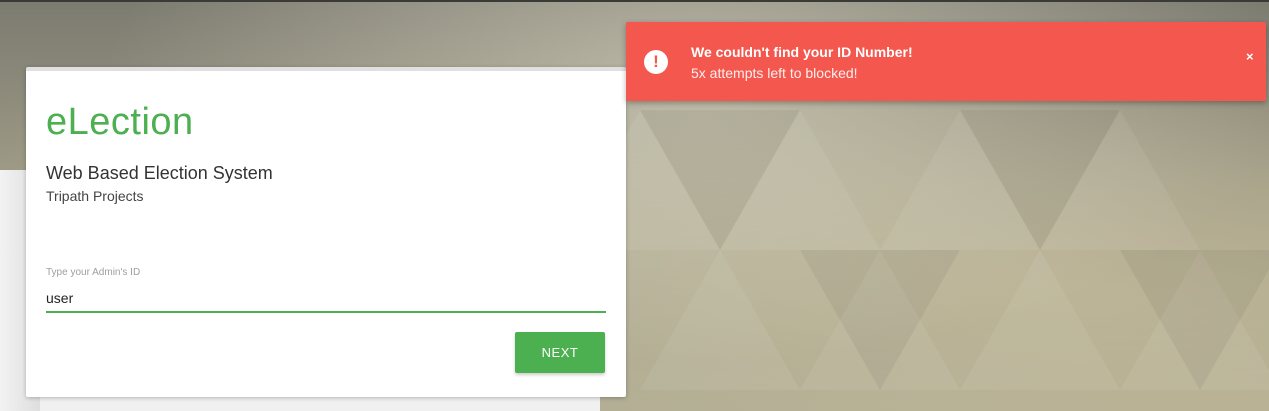 This screenshot has width=1269, height=411. I want to click on app-subtitle: Web Based Election System, so click(159, 173).